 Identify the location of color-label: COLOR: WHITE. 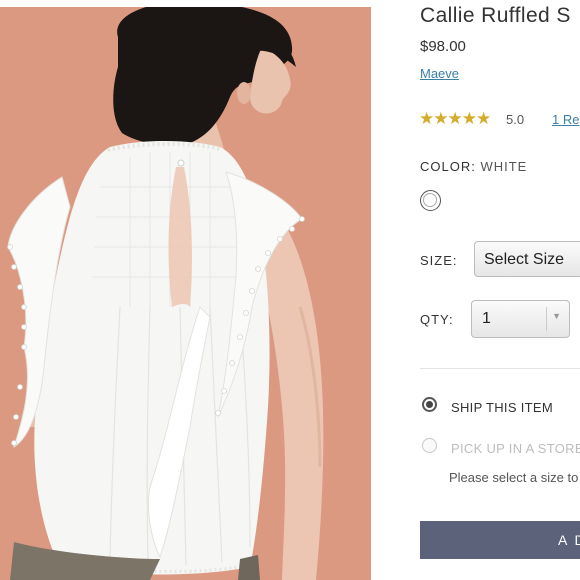
(473, 166).